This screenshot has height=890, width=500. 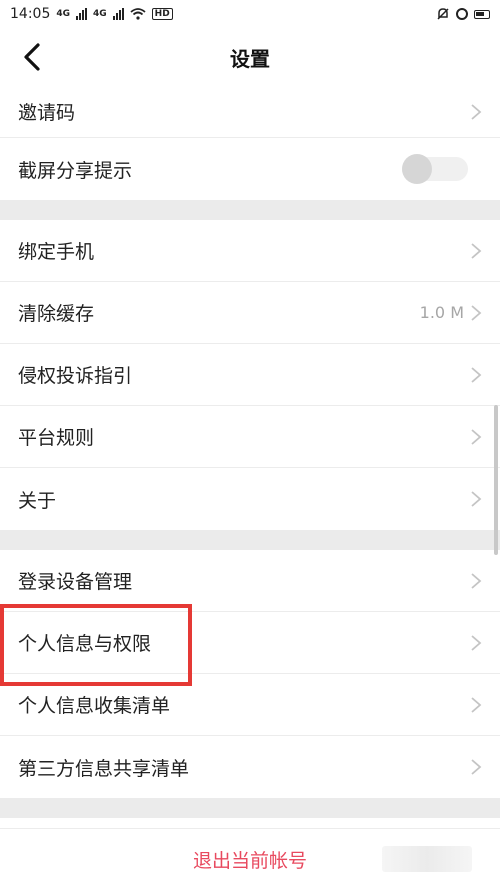 I want to click on row-label: 平台规则, so click(x=56, y=438).